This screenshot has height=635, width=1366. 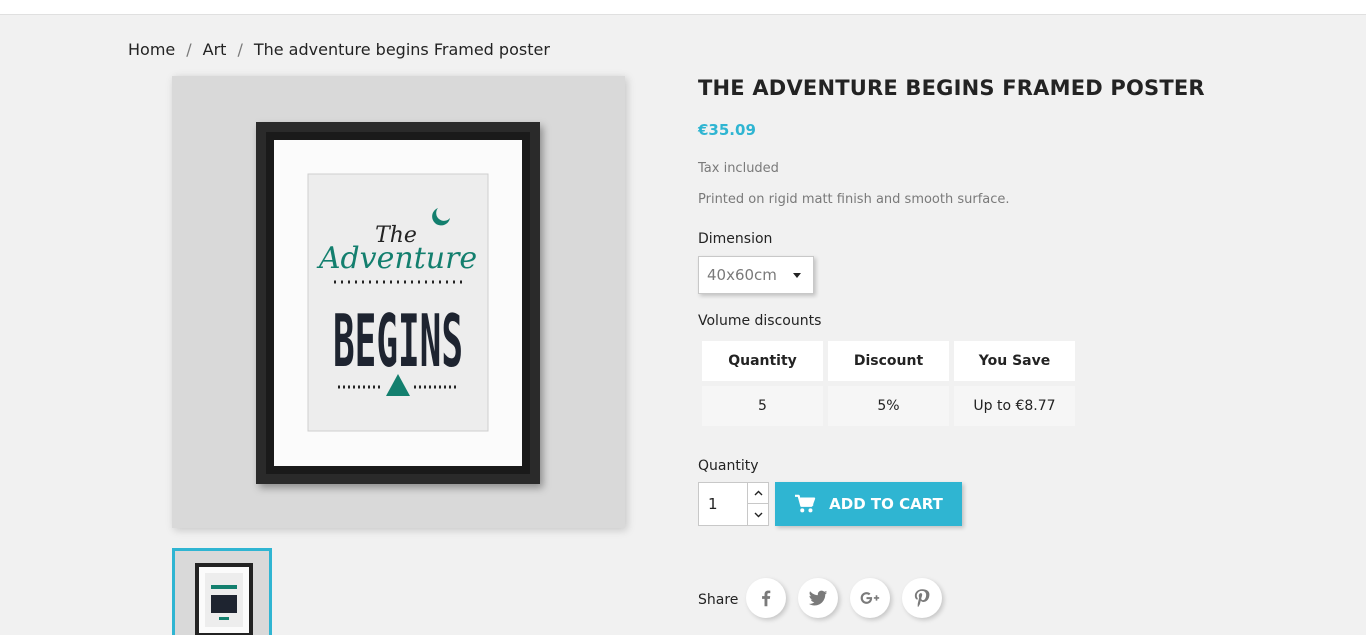 I want to click on framed-poster-image: The Adventure BEGINS, so click(x=398, y=303).